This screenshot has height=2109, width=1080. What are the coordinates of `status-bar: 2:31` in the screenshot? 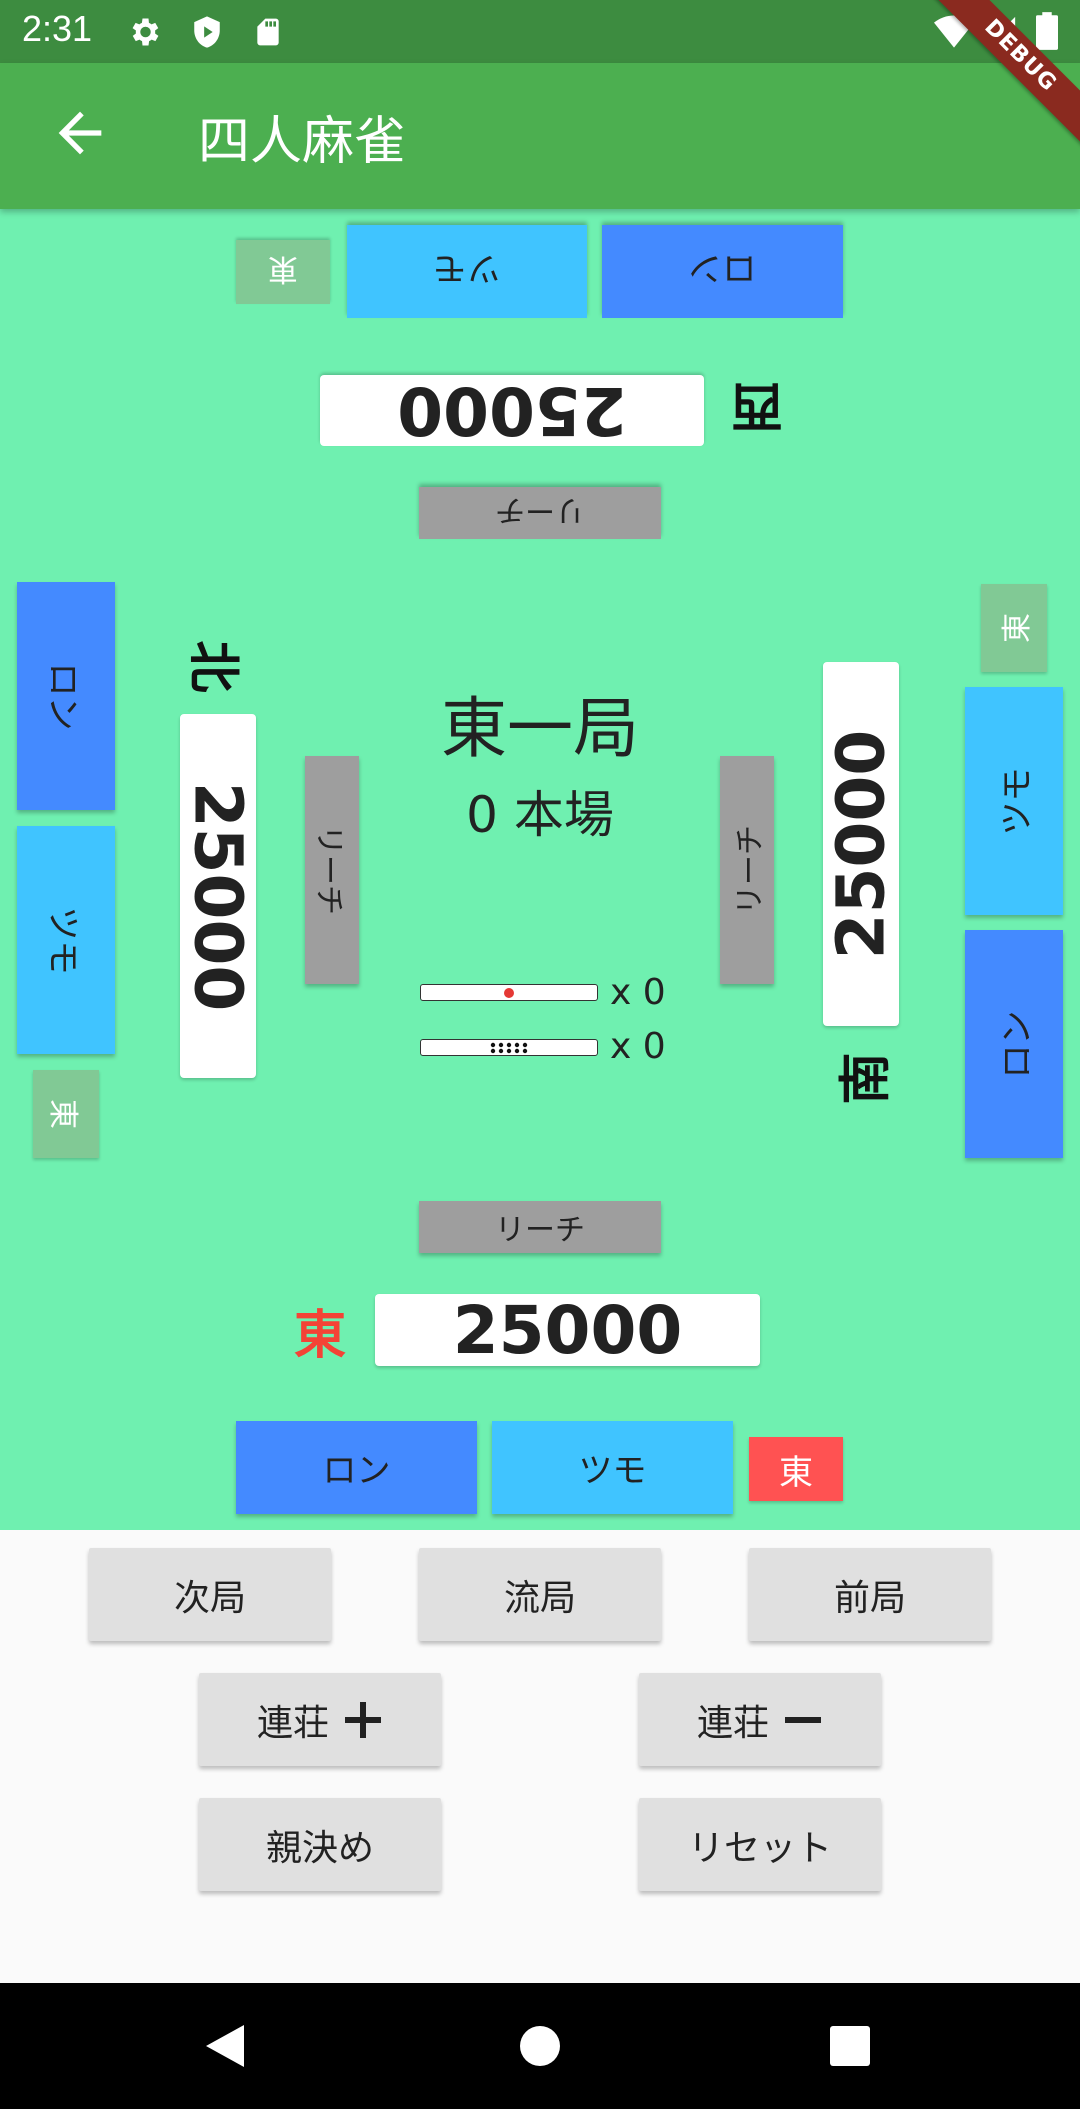 It's located at (540, 31).